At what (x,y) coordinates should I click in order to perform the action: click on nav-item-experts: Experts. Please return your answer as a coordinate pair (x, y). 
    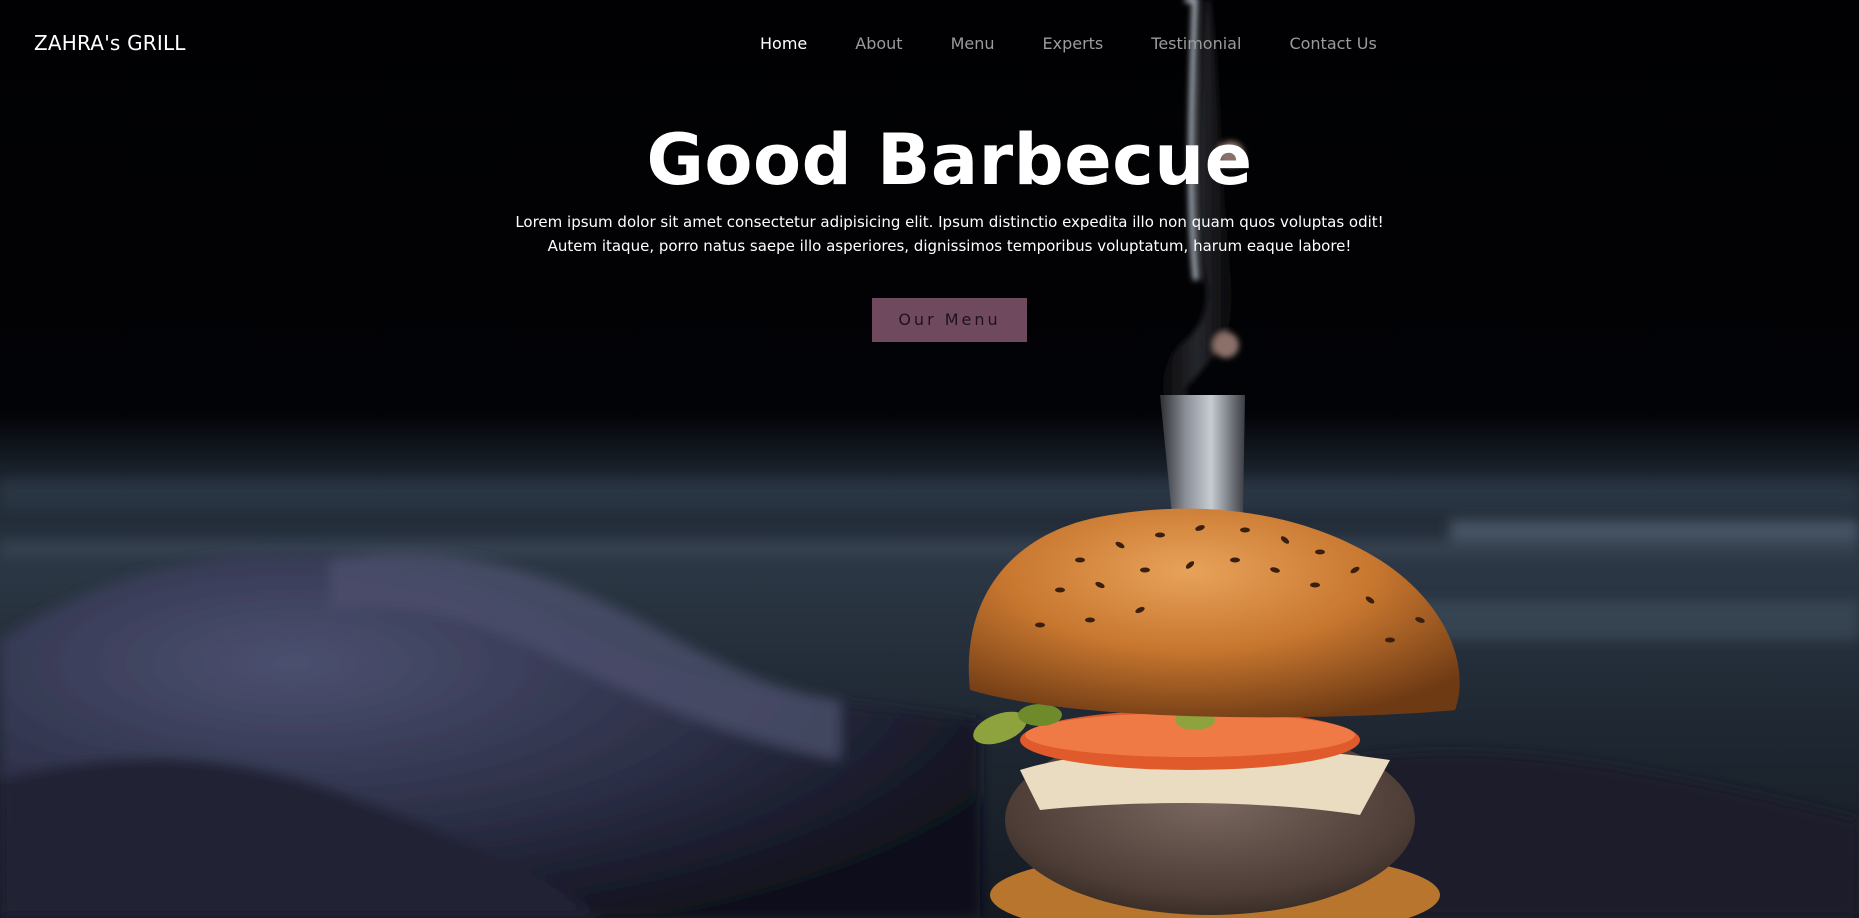
    Looking at the image, I should click on (1073, 43).